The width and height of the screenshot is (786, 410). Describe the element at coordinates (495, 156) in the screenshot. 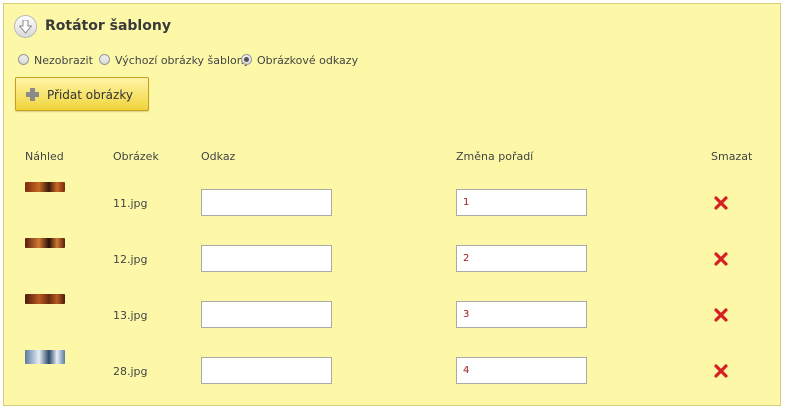

I see `column-header-order: Změna pořadí` at that location.